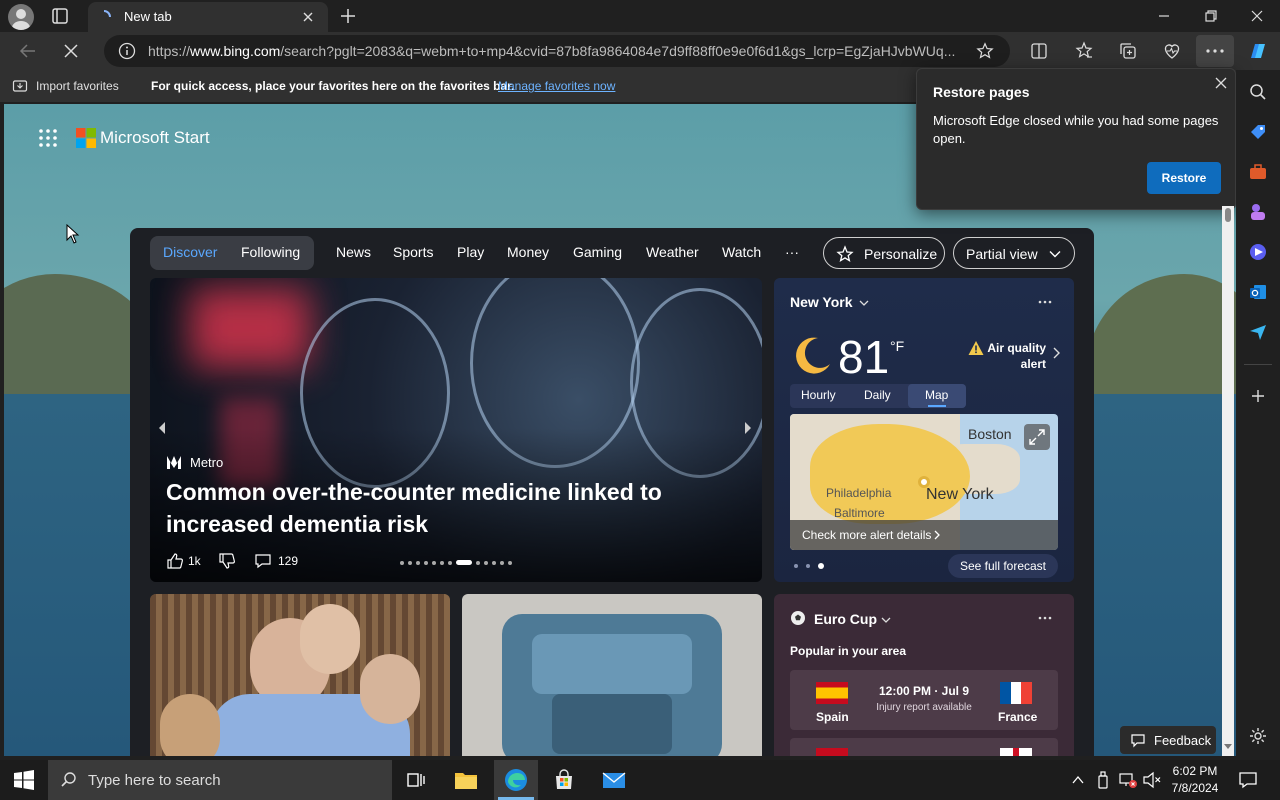  Describe the element at coordinates (220, 780) in the screenshot. I see `taskbar-search-box: Type here to search` at that location.